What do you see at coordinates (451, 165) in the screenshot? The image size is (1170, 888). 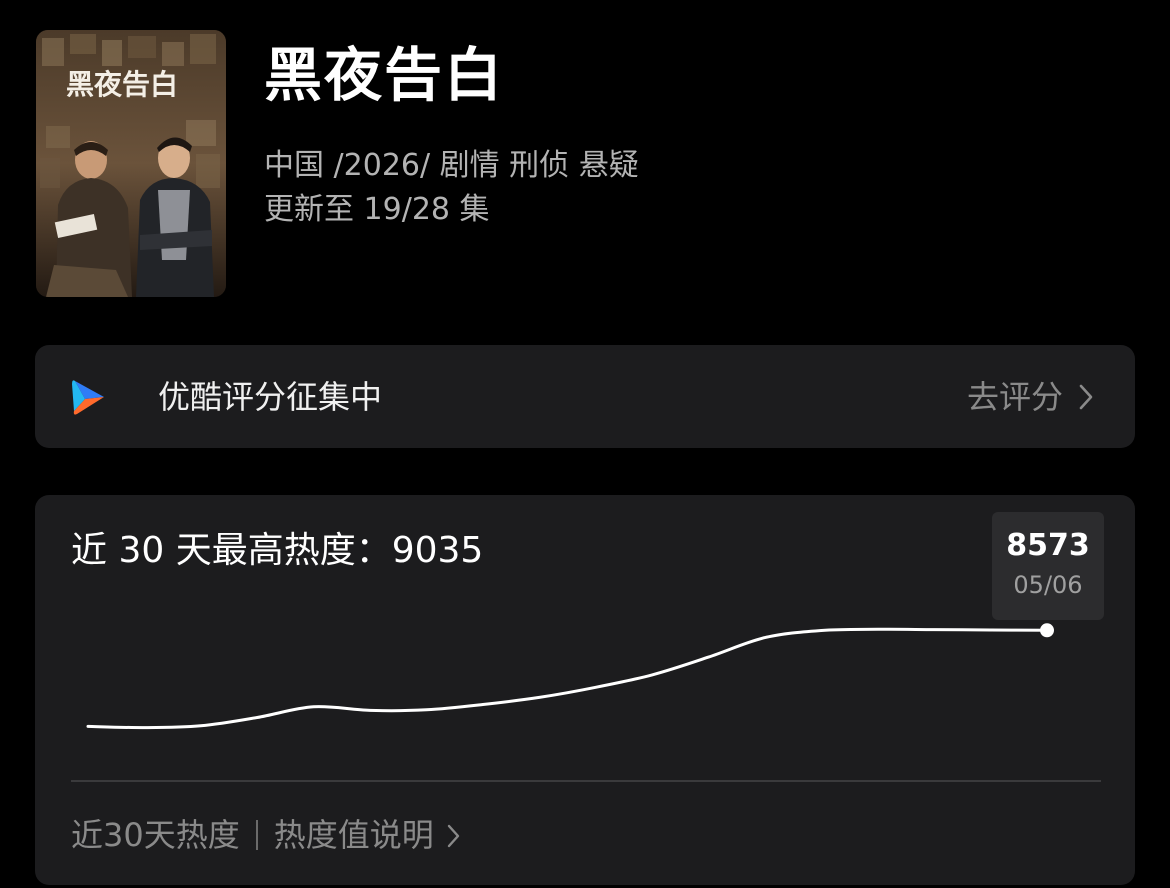 I see `show-meta-info: 中国 /2026/ 剧情 刑侦 悬疑` at bounding box center [451, 165].